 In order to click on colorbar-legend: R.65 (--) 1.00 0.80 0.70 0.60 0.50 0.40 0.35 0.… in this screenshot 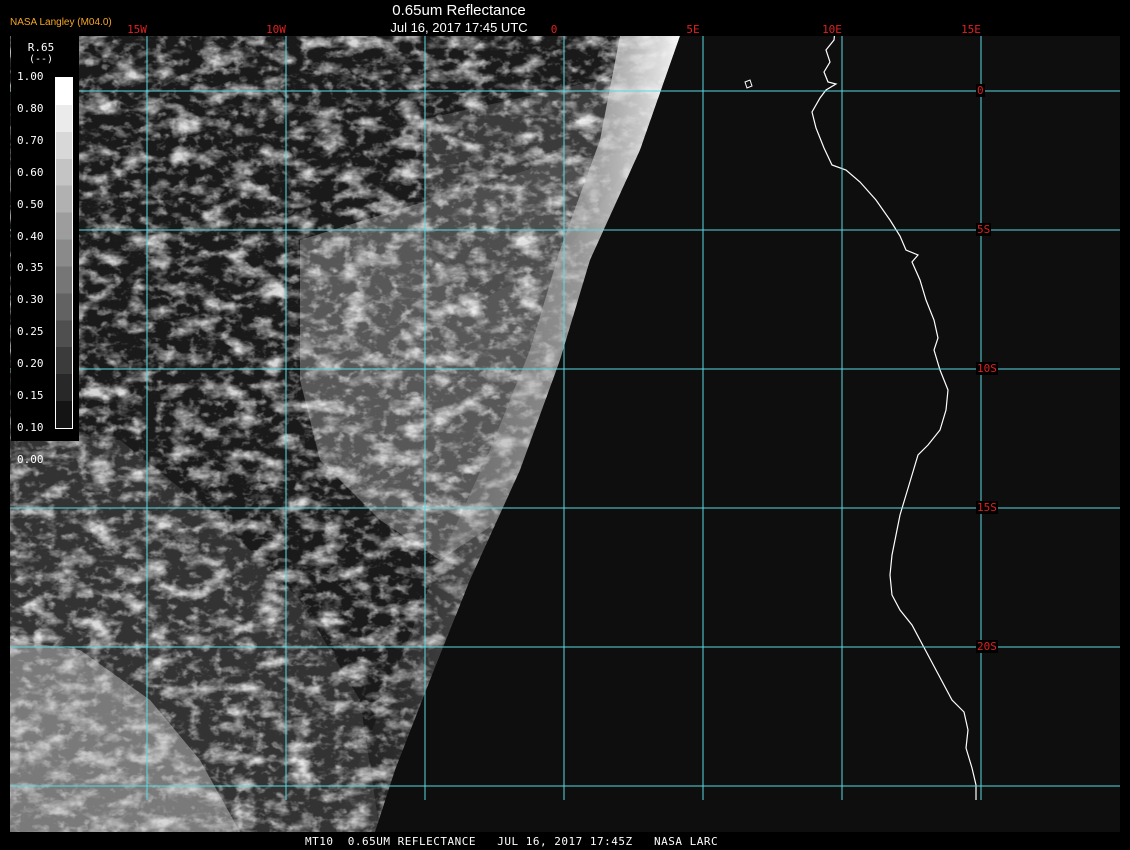, I will do `click(45, 251)`.